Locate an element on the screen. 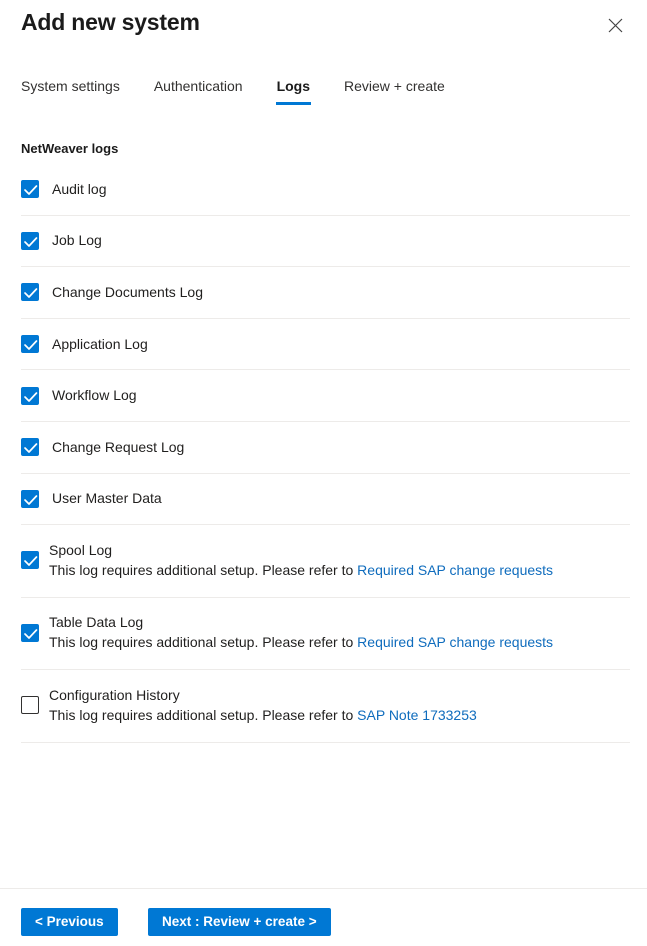 The image size is (647, 946). log-label: Change Documents Log is located at coordinates (127, 291).